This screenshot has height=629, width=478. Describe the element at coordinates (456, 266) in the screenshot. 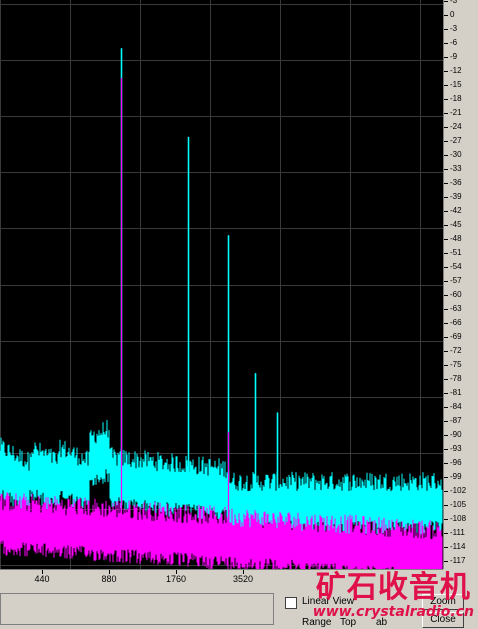

I see `y-tick-label: -54` at that location.